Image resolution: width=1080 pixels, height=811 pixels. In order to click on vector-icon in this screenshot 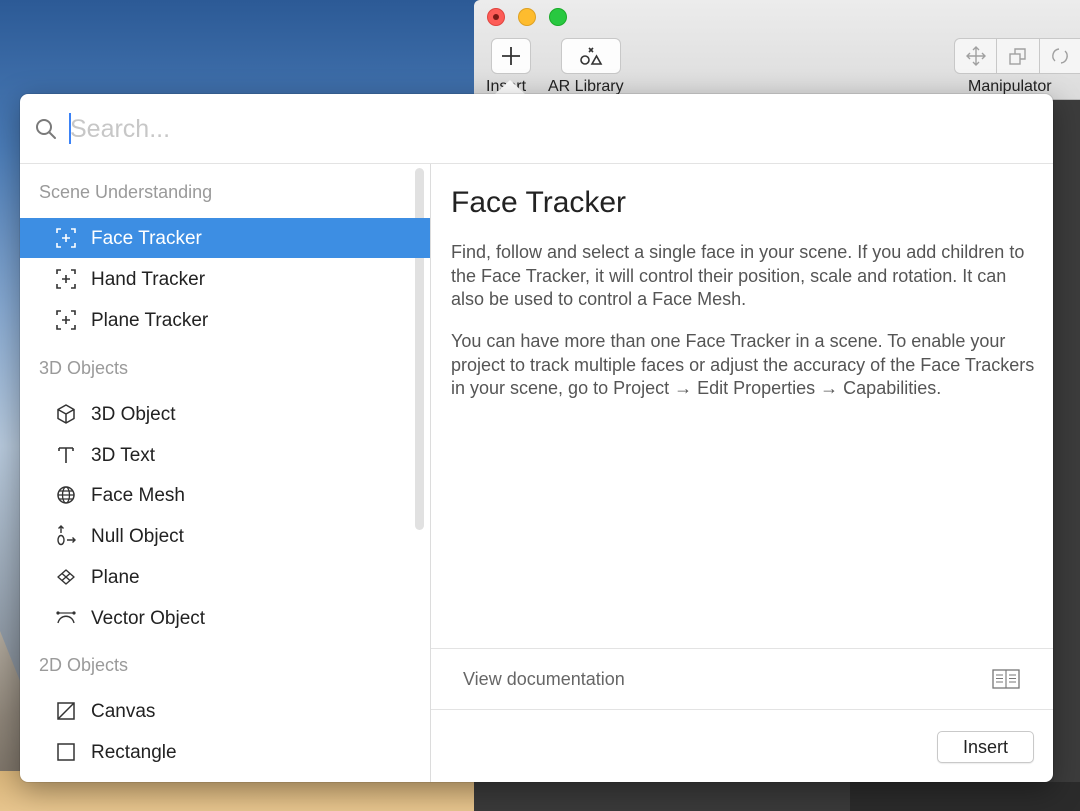, I will do `click(66, 618)`.